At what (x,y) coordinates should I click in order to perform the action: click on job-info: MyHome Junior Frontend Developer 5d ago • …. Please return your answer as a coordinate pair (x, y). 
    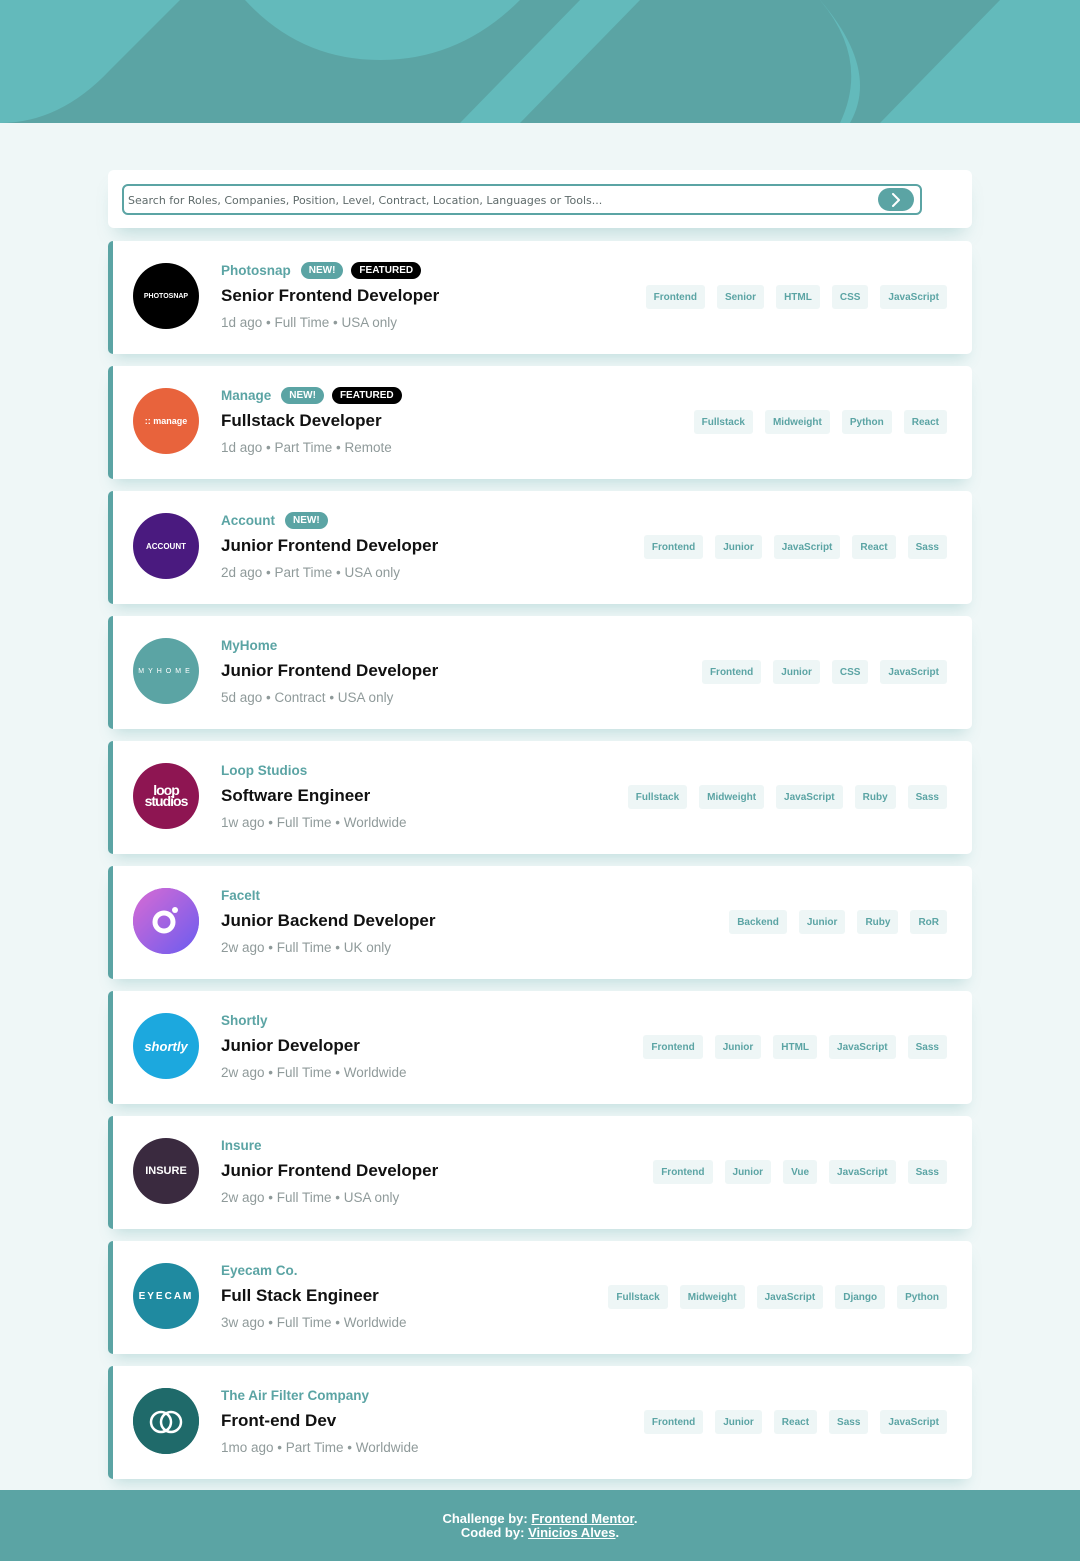
    Looking at the image, I should click on (329, 670).